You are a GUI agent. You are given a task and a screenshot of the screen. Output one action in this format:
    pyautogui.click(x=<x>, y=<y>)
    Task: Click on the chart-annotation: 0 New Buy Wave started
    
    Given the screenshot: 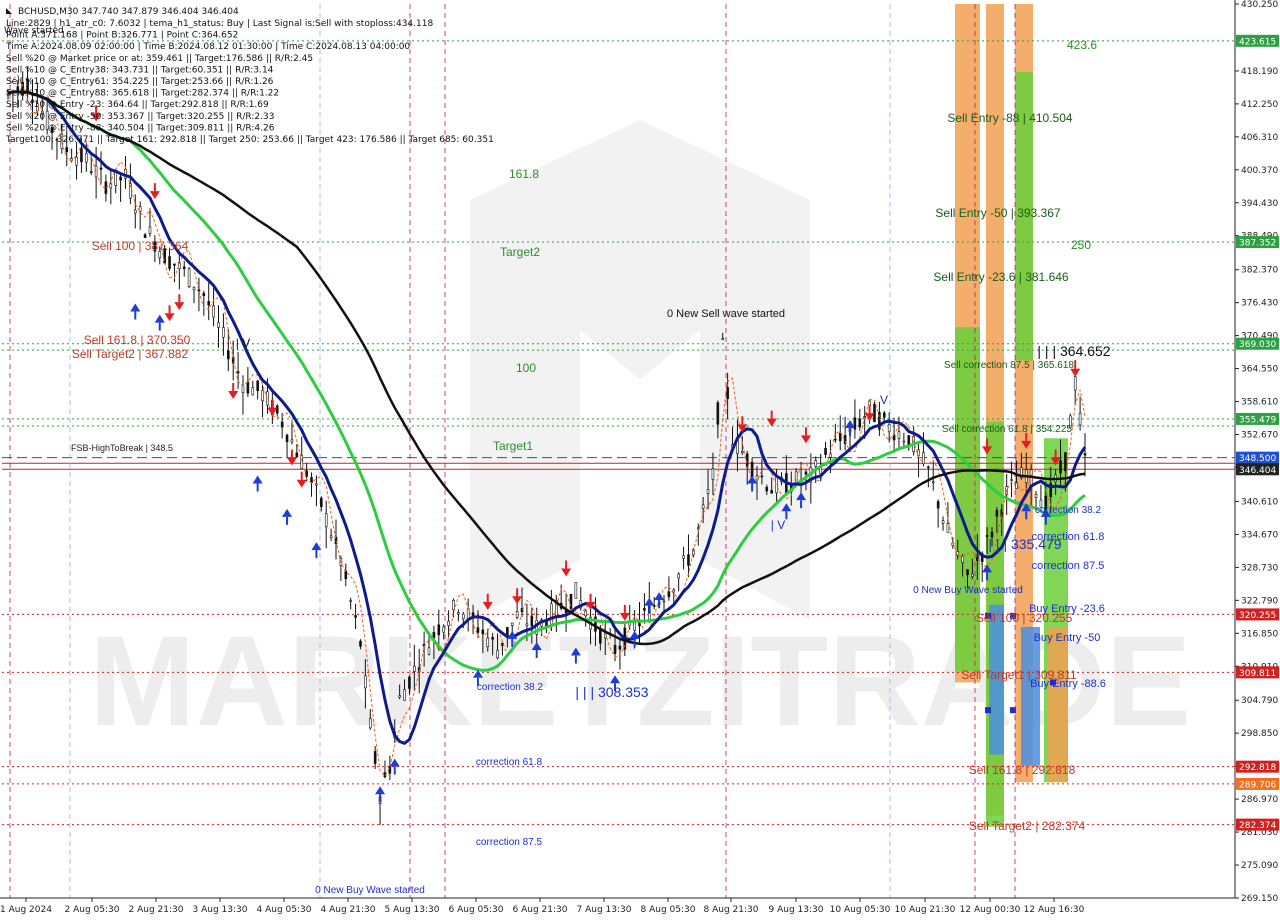 What is the action you would take?
    pyautogui.click(x=370, y=890)
    